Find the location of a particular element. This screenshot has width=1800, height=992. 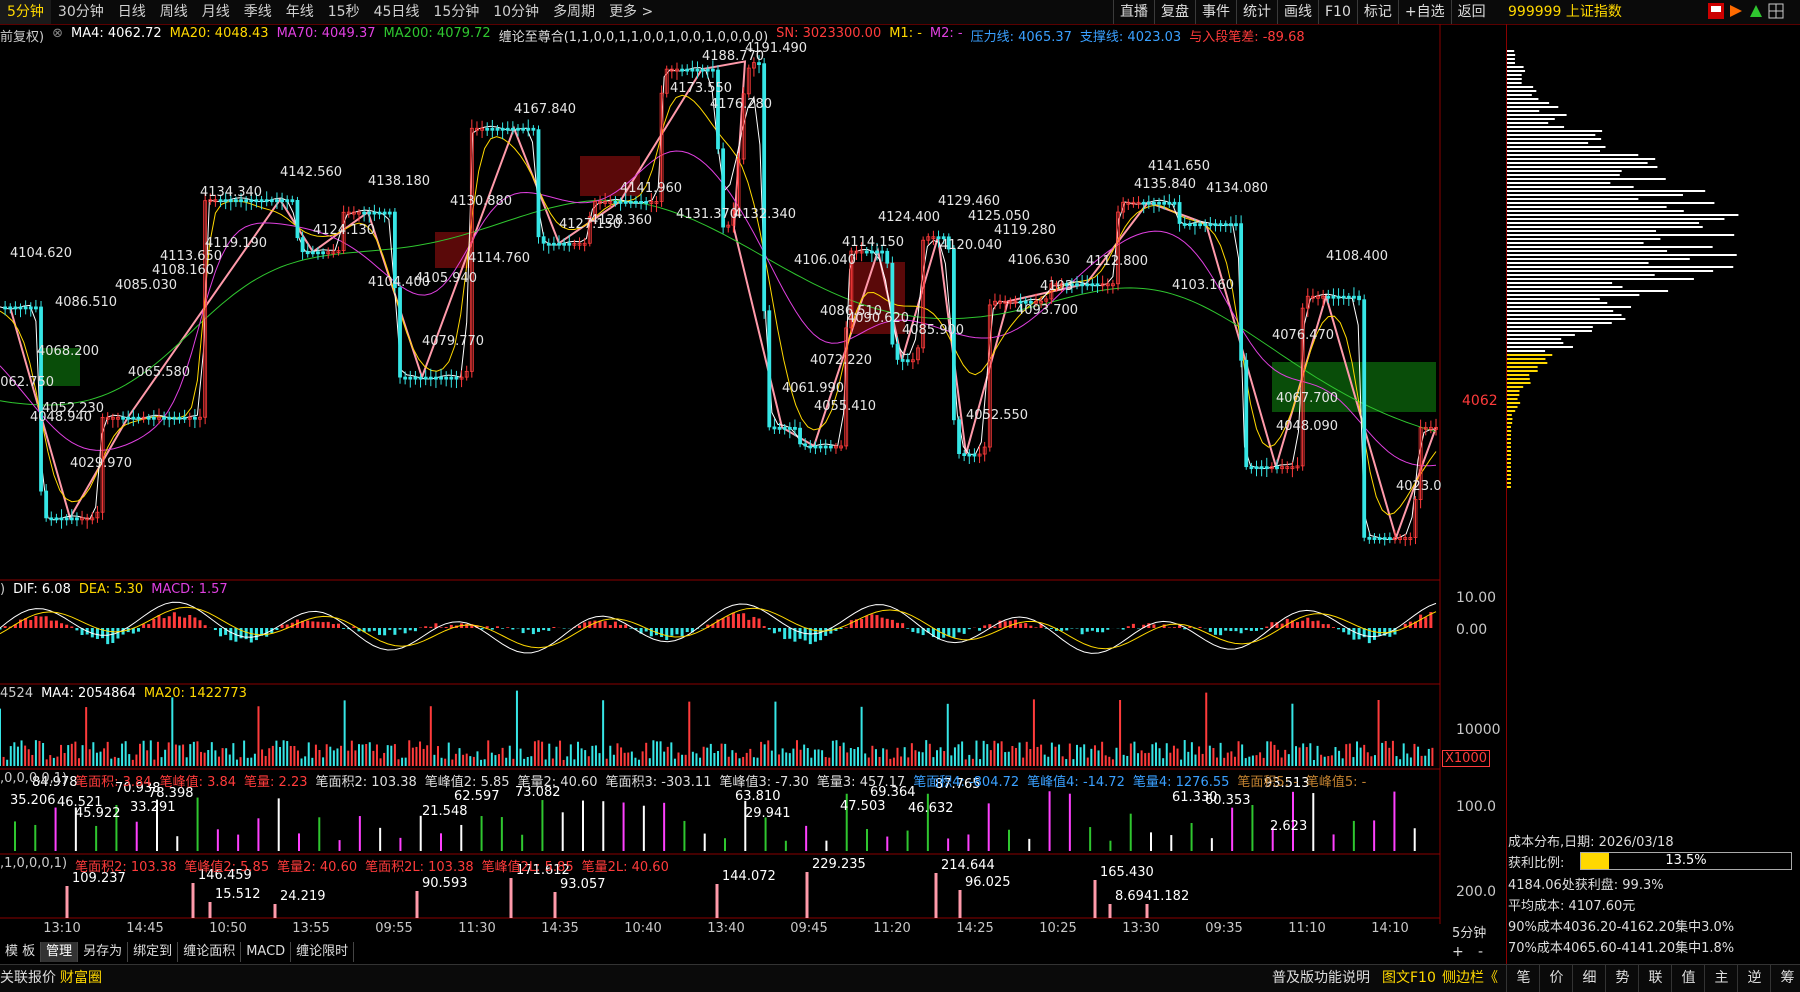

toolbar-button: F10 is located at coordinates (1337, 12).